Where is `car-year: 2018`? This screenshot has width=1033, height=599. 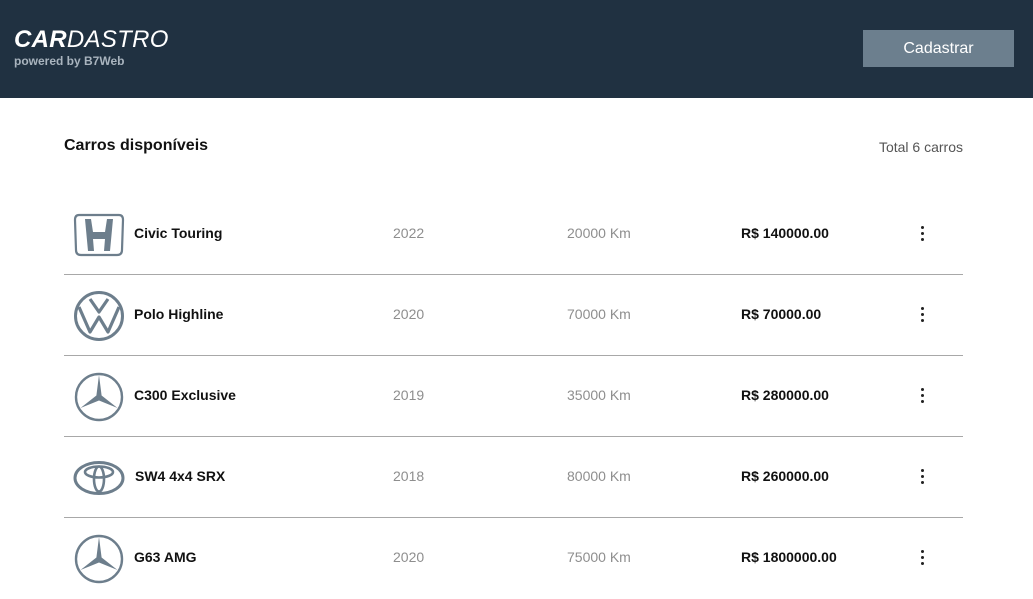
car-year: 2018 is located at coordinates (409, 476).